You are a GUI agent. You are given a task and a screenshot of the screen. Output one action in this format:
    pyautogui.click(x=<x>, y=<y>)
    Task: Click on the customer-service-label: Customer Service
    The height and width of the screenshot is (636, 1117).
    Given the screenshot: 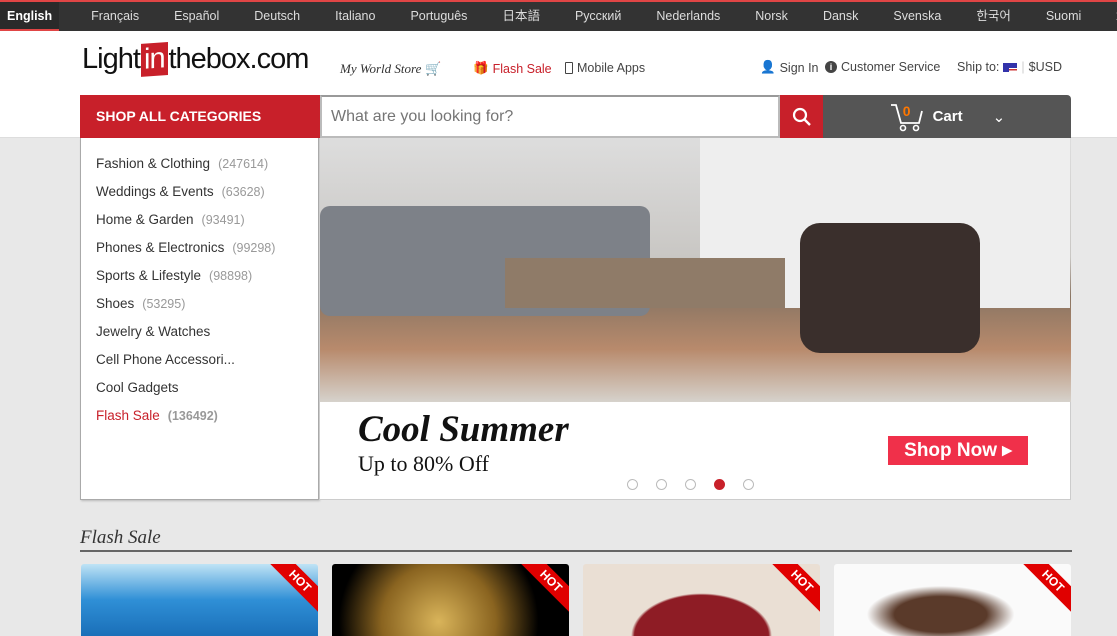 What is the action you would take?
    pyautogui.click(x=891, y=67)
    